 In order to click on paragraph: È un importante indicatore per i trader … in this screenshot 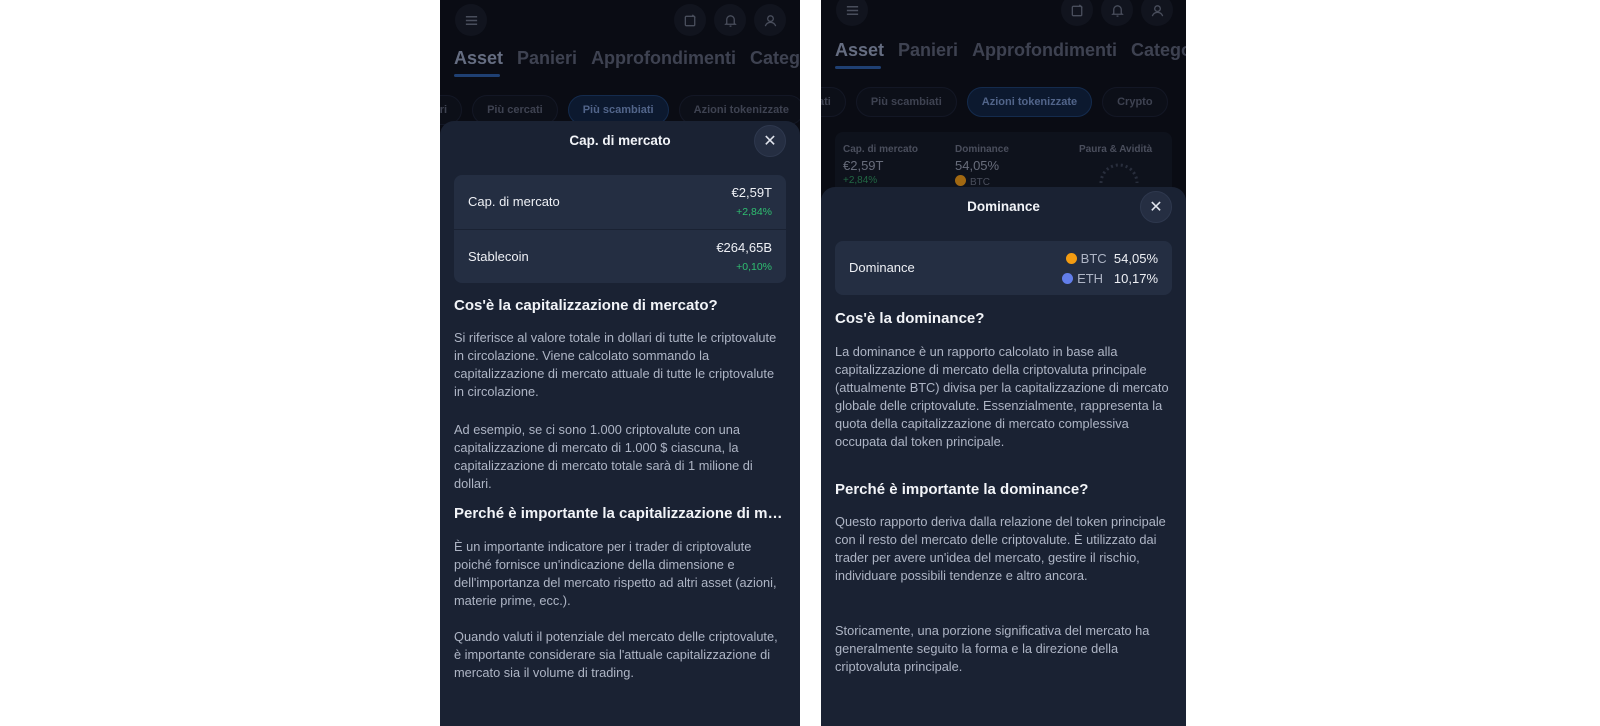, I will do `click(615, 573)`.